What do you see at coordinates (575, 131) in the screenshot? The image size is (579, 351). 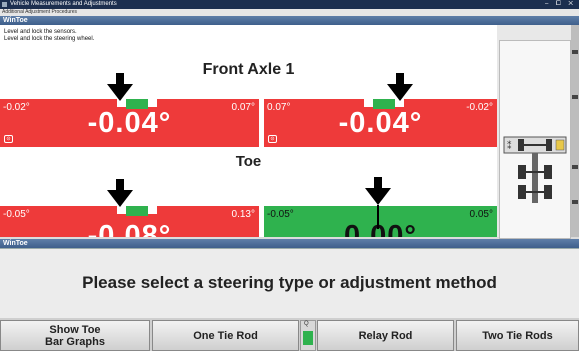 I see `sidebar-scrollbar` at bounding box center [575, 131].